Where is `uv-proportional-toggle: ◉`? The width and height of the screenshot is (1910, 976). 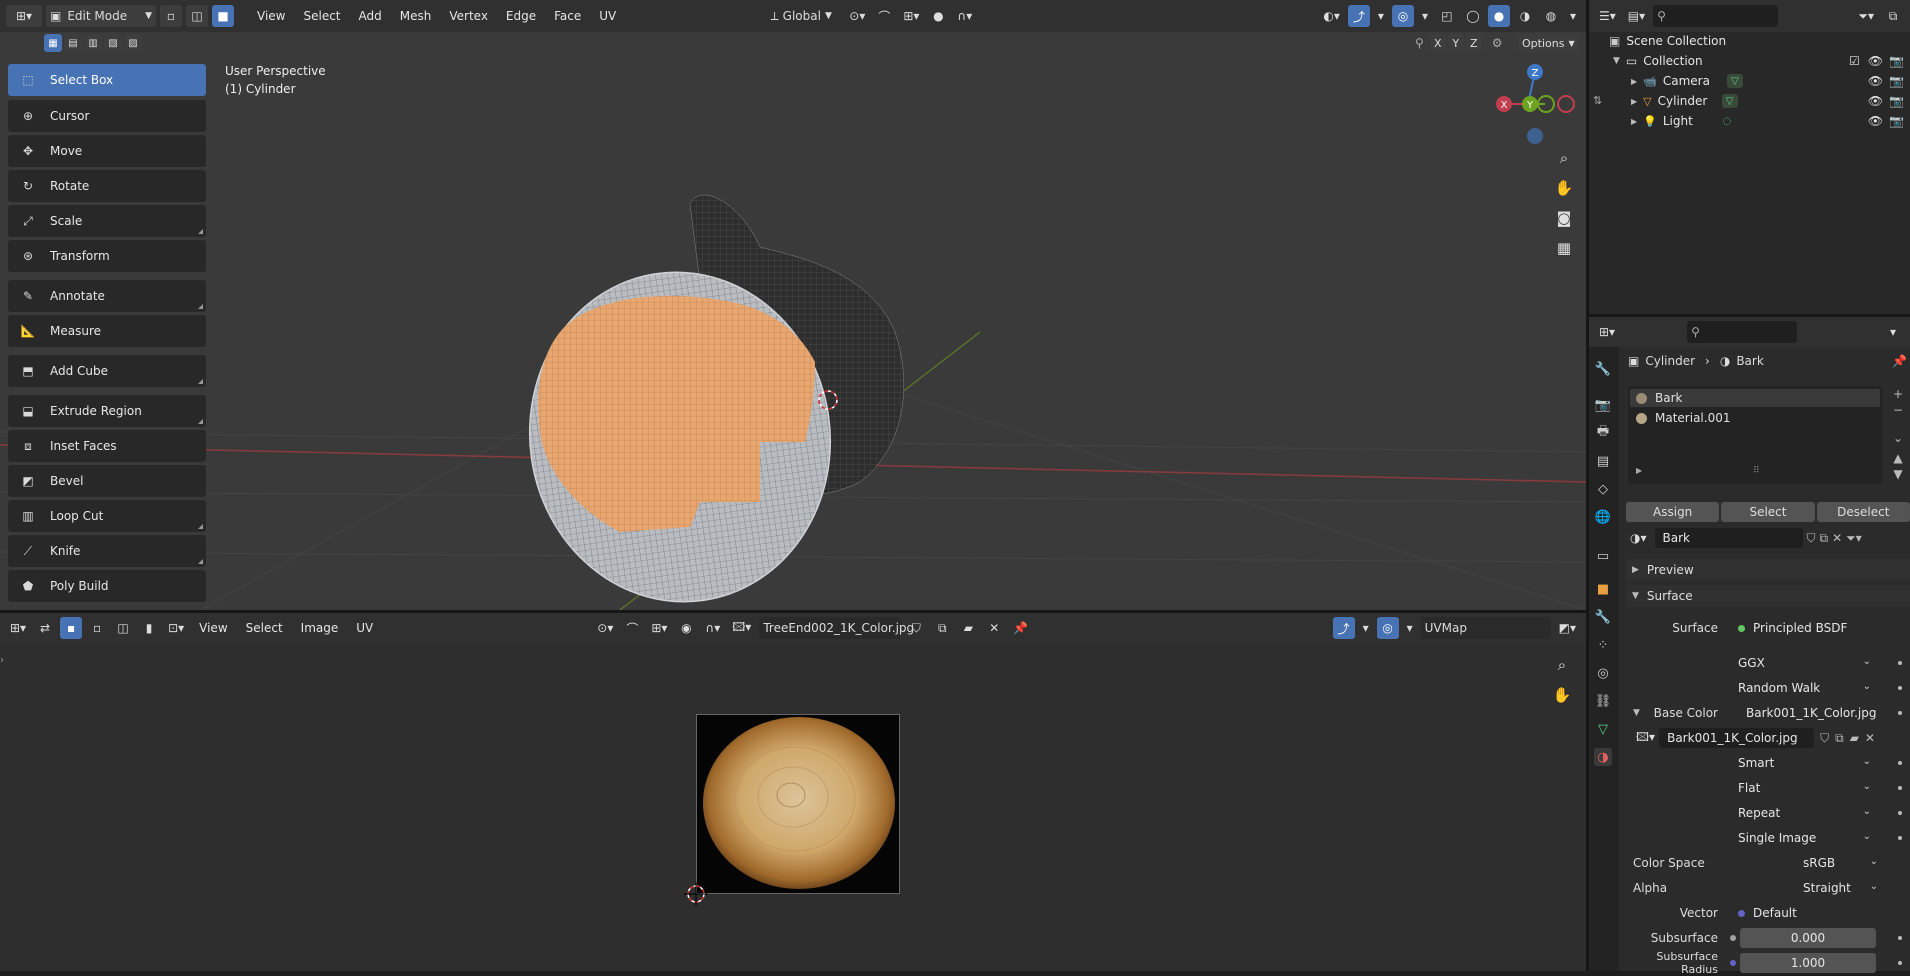
uv-proportional-toggle: ◉ is located at coordinates (686, 628).